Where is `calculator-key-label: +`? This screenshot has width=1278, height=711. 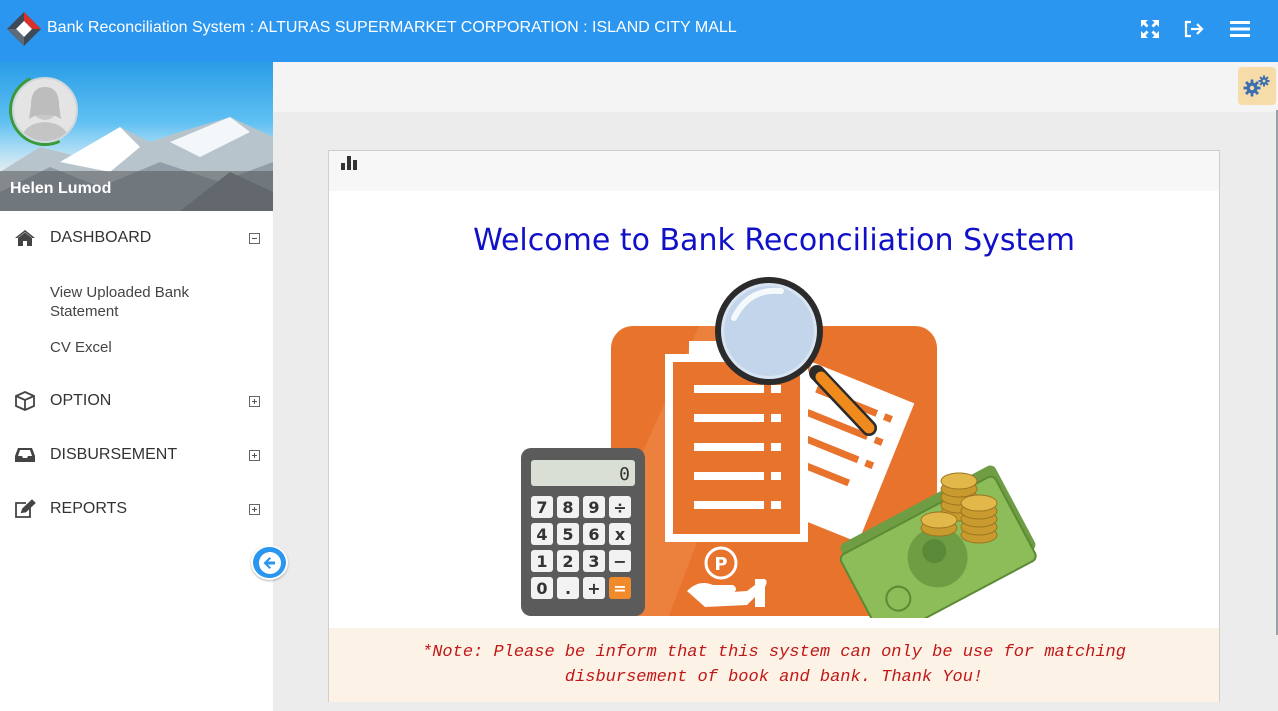 calculator-key-label: + is located at coordinates (593, 588).